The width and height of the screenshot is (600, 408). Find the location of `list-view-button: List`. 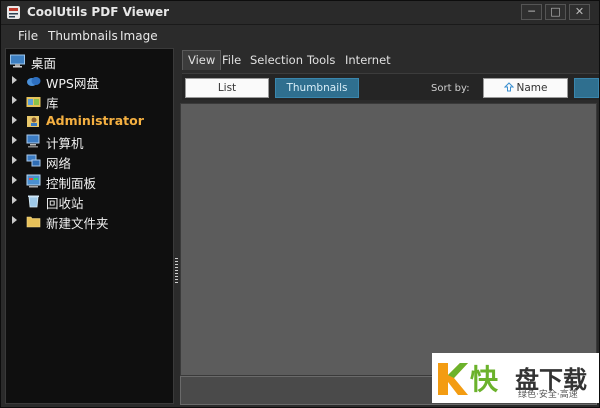

list-view-button: List is located at coordinates (227, 88).